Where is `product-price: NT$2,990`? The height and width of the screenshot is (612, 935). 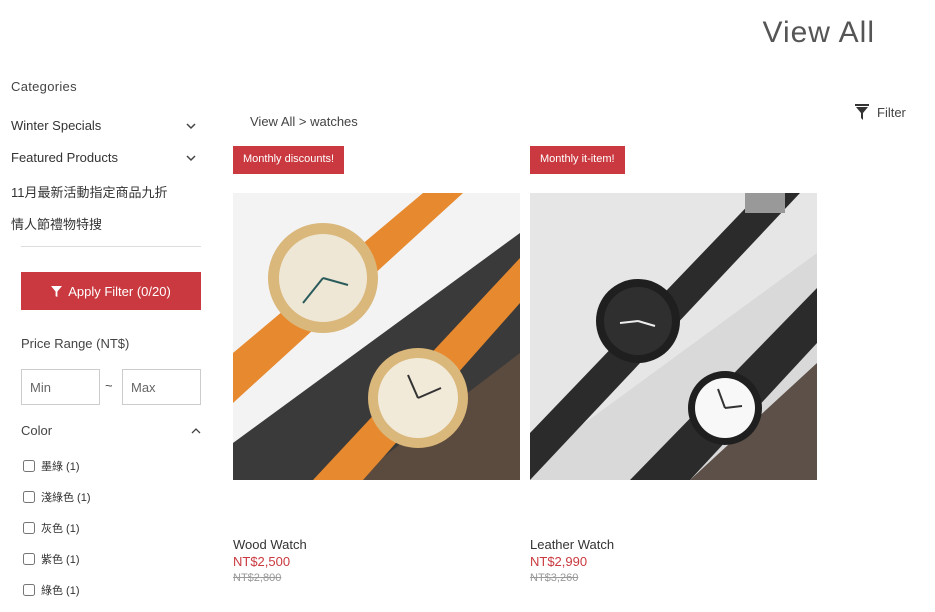 product-price: NT$2,990 is located at coordinates (559, 561).